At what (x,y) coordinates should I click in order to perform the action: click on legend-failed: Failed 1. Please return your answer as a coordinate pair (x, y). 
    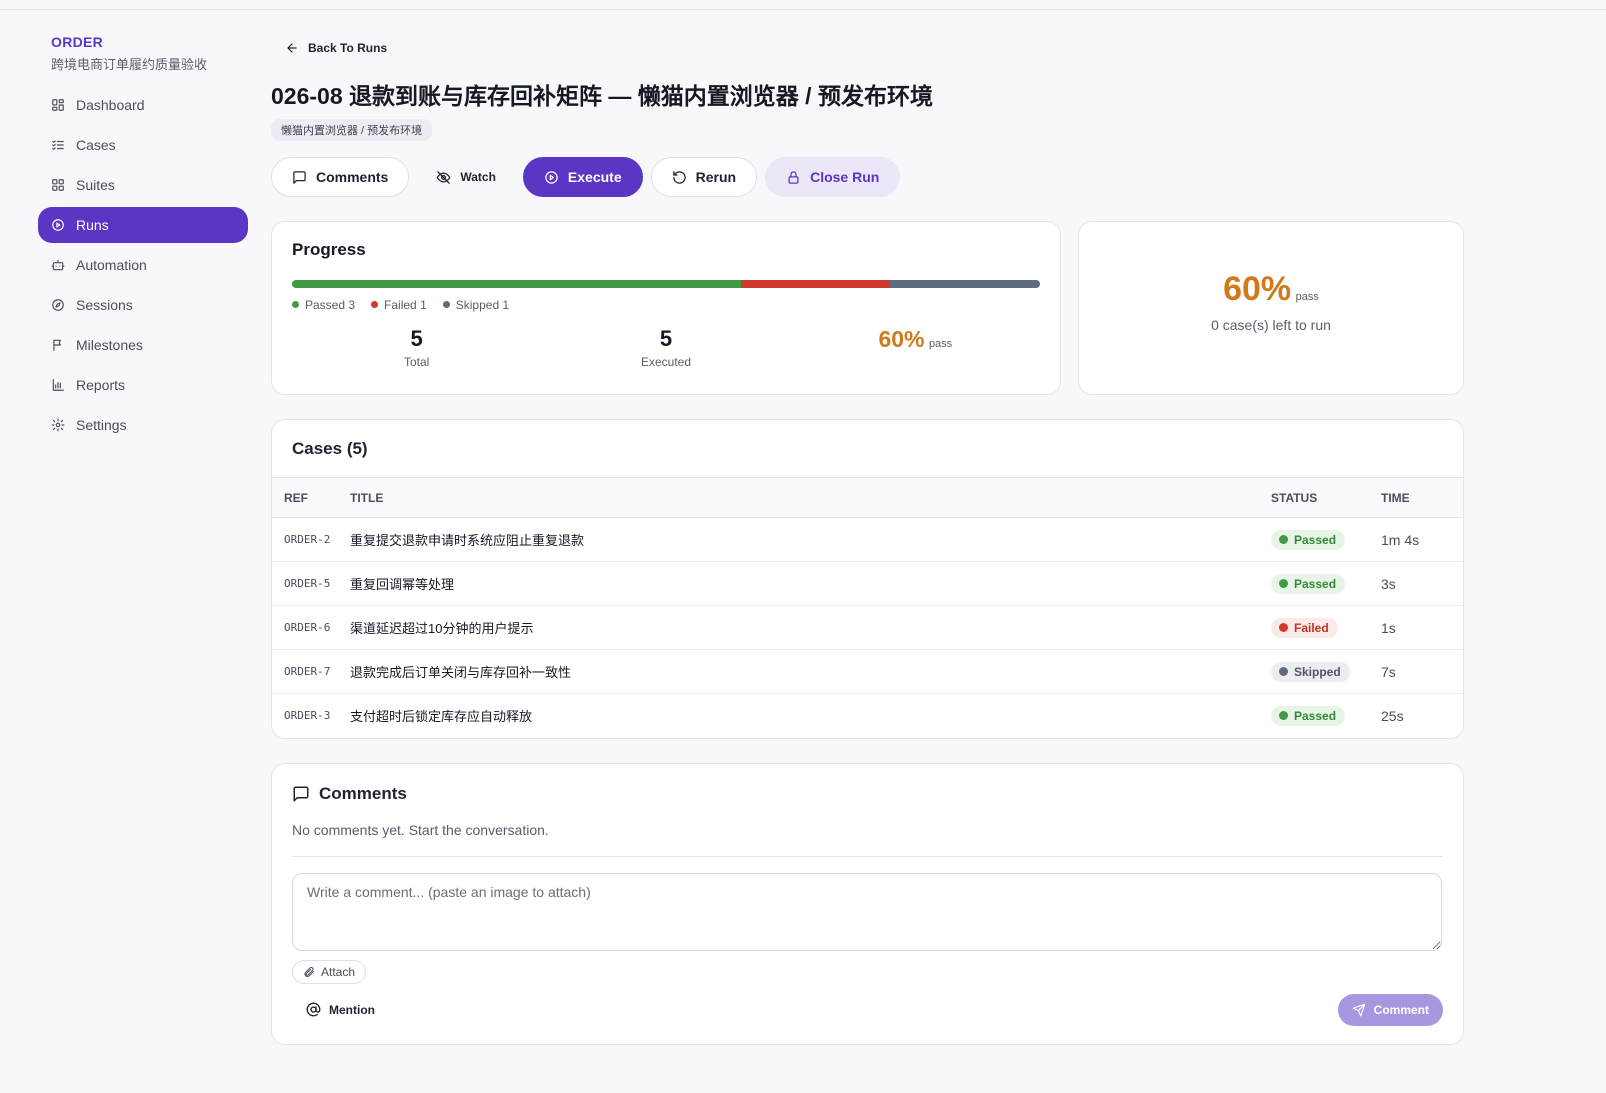
    Looking at the image, I should click on (399, 305).